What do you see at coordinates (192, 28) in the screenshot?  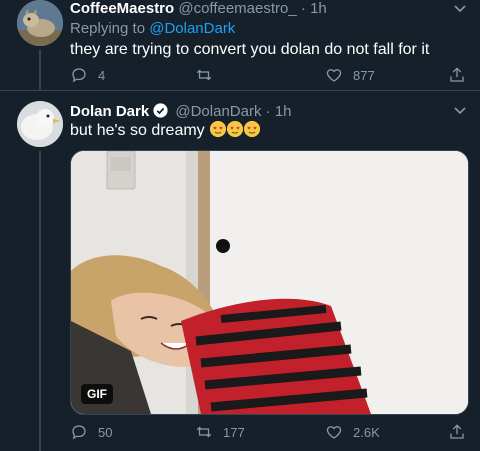 I see `replying-to-link: @DolanDark` at bounding box center [192, 28].